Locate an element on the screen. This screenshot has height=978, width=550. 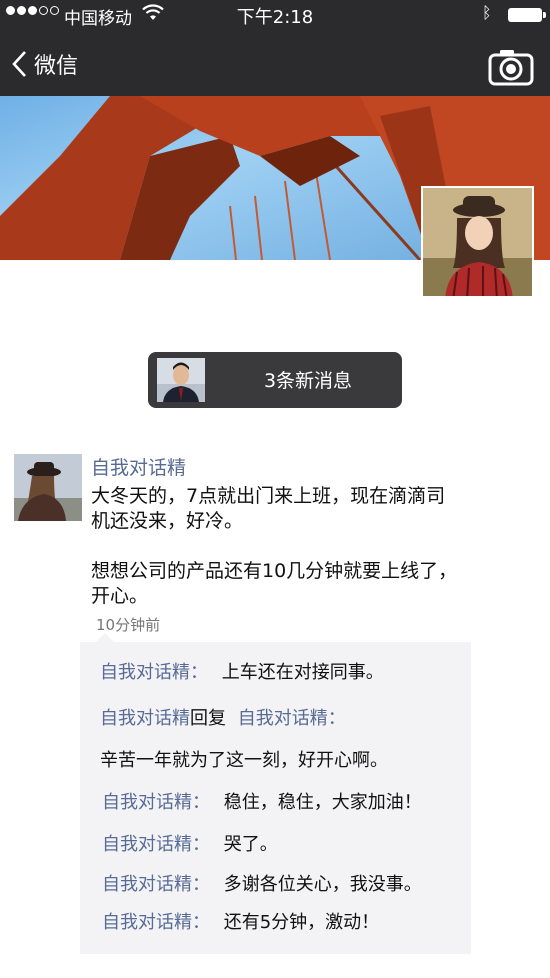
comment-text: 哭了。 is located at coordinates (250, 844).